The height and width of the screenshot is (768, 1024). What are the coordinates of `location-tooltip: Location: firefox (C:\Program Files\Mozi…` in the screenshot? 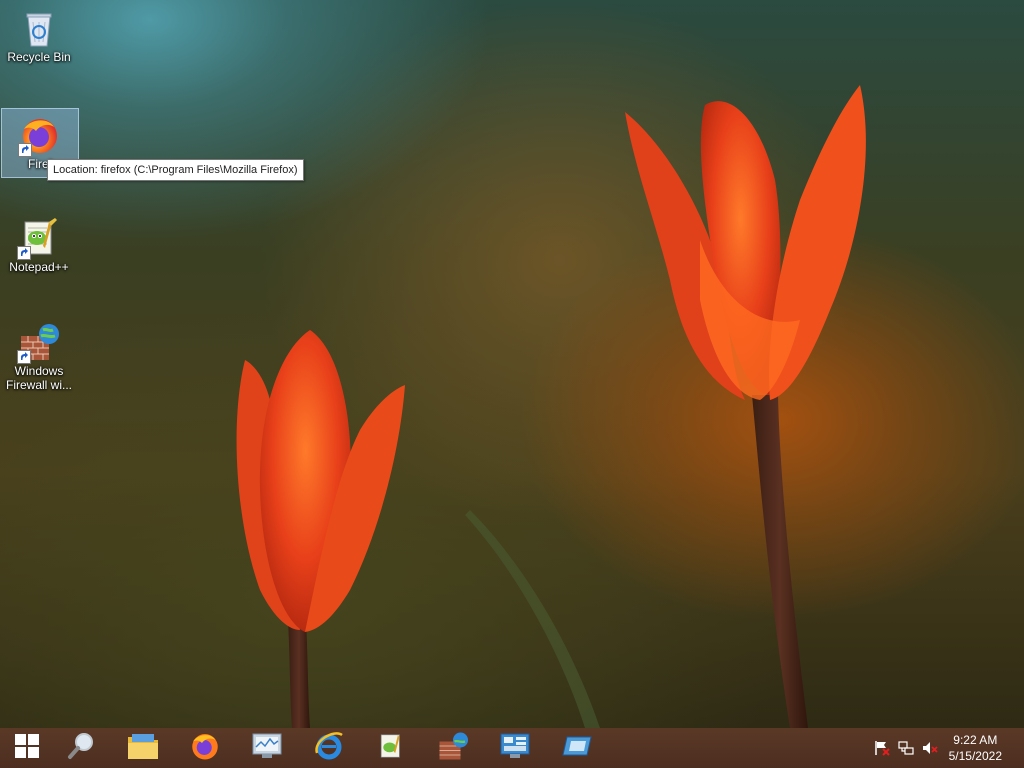 It's located at (175, 170).